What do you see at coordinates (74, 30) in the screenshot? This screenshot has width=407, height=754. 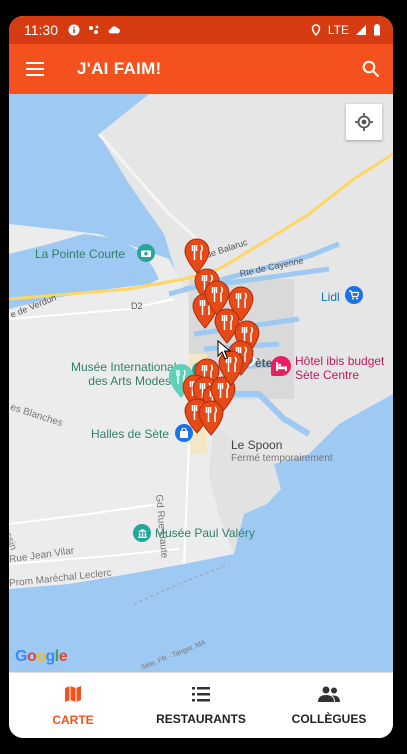 I see `info-icon` at bounding box center [74, 30].